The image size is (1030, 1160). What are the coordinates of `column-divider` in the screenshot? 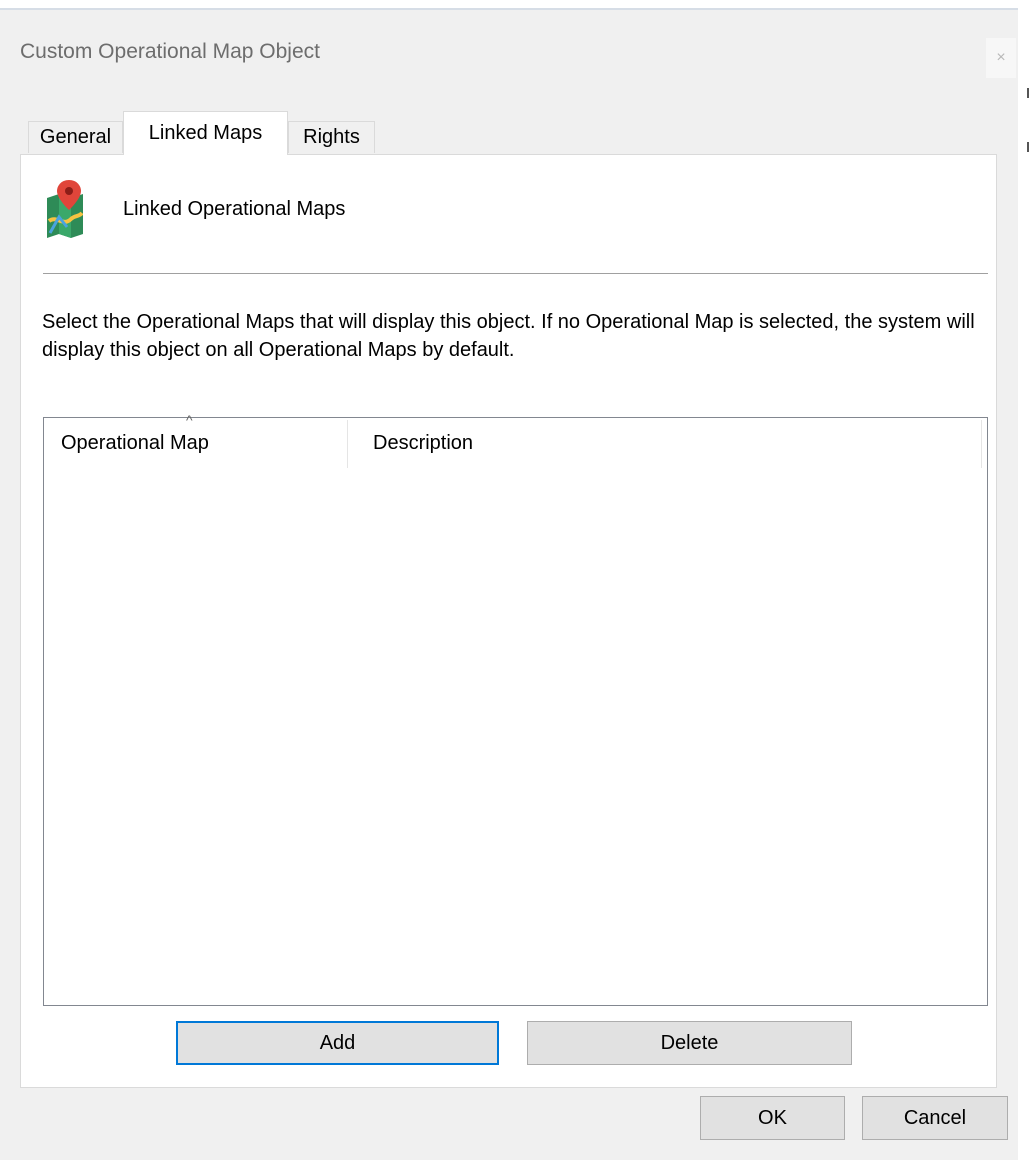 It's located at (981, 444).